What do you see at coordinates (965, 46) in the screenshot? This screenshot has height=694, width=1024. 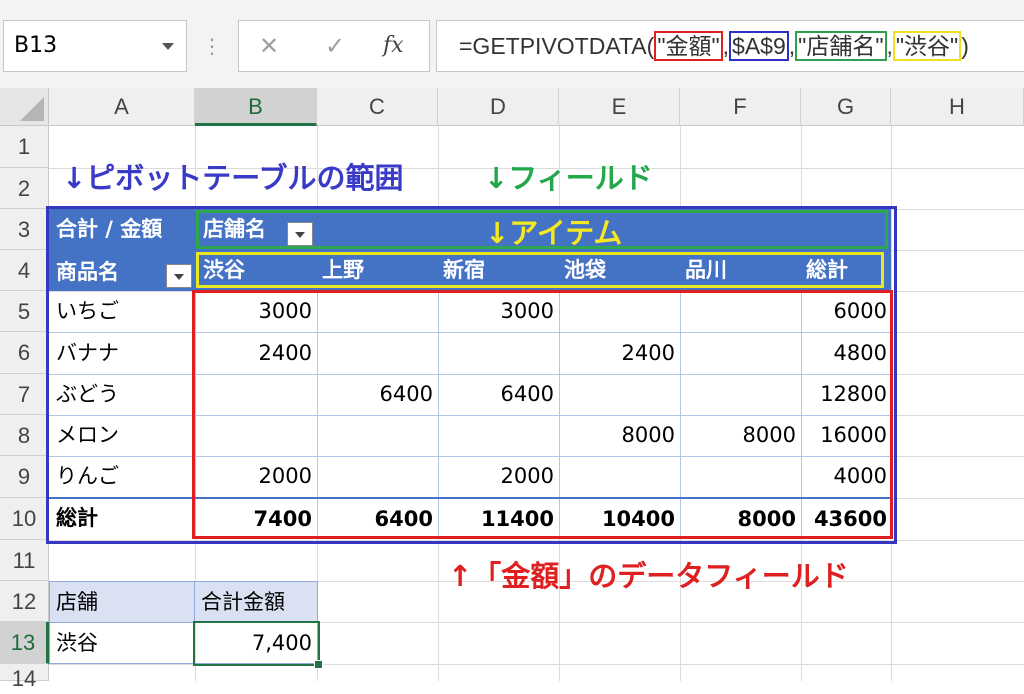 I see `formula-suffix: )` at bounding box center [965, 46].